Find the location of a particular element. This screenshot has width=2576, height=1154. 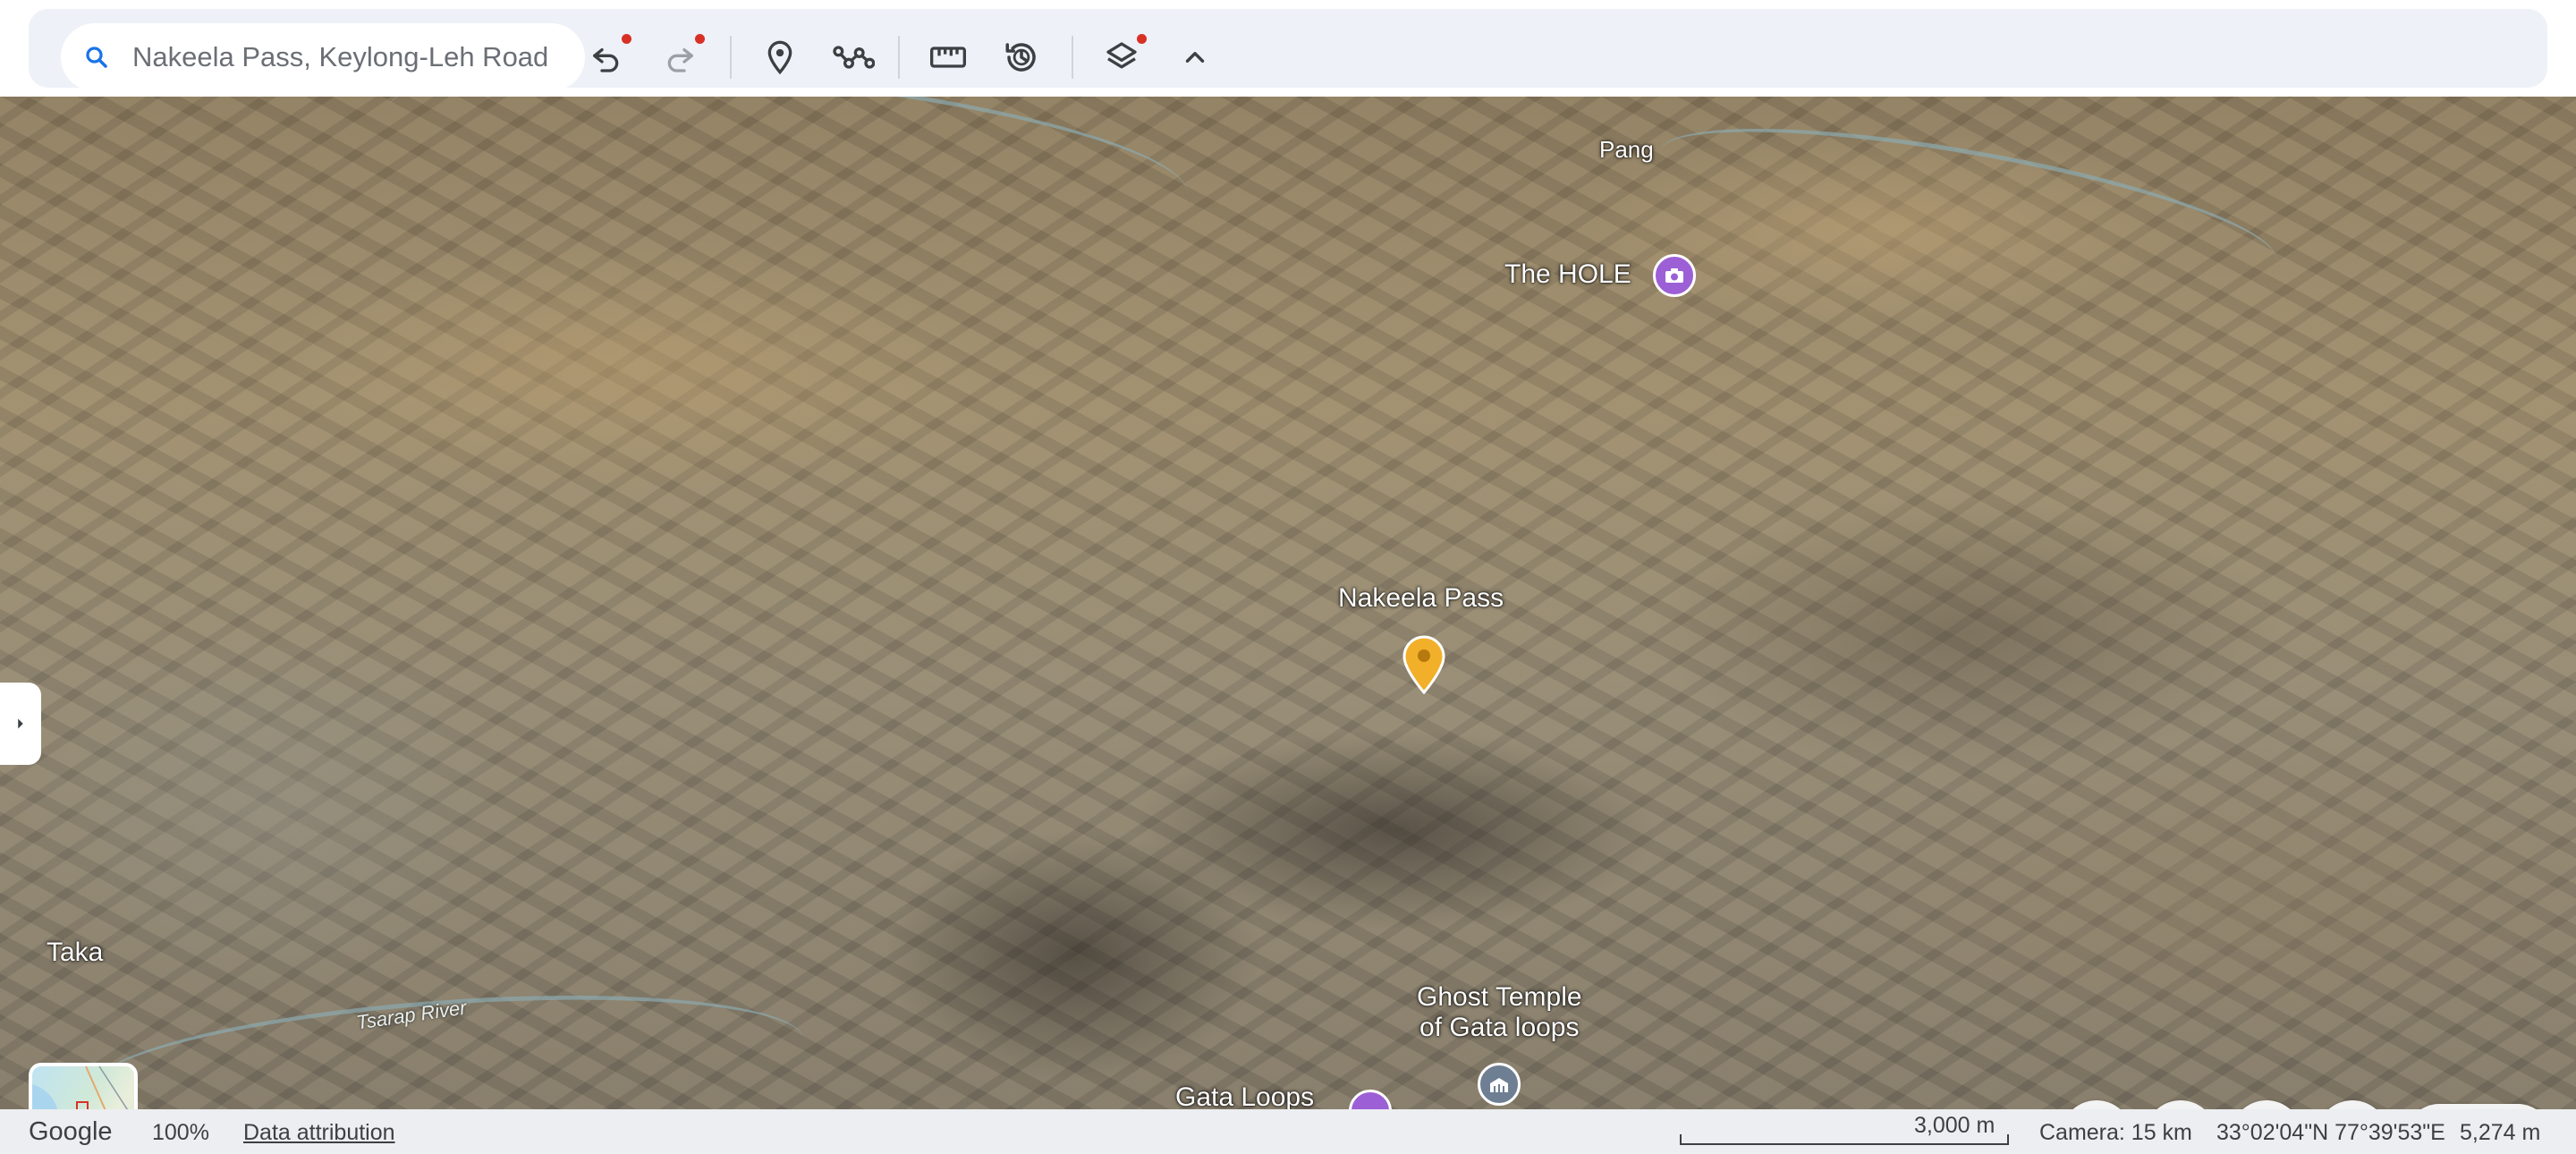

ruler-icon is located at coordinates (948, 57).